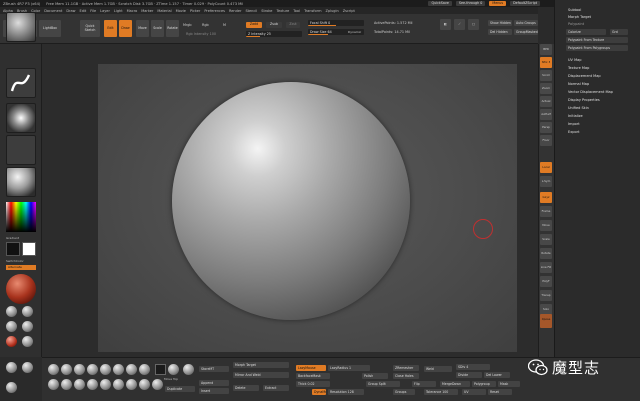 This screenshot has height=401, width=640. Describe the element at coordinates (406, 368) in the screenshot. I see `zremesher-button: ZRemesher` at that location.